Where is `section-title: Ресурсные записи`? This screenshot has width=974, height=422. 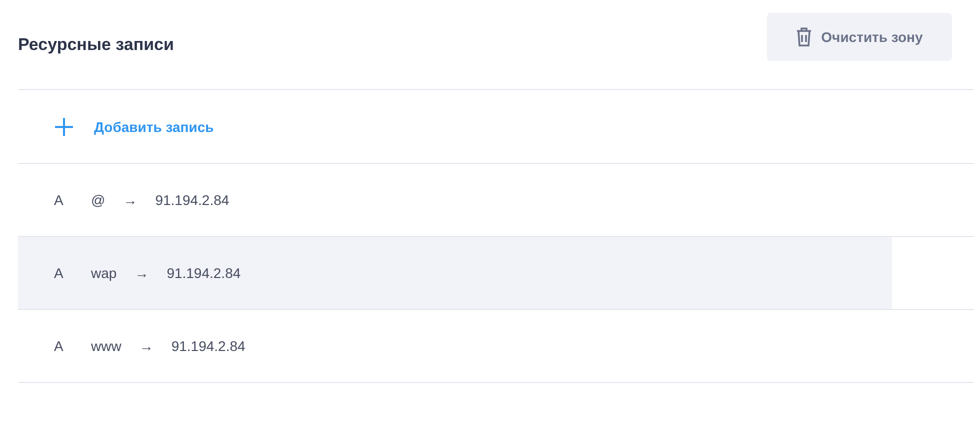
section-title: Ресурсные записи is located at coordinates (96, 44).